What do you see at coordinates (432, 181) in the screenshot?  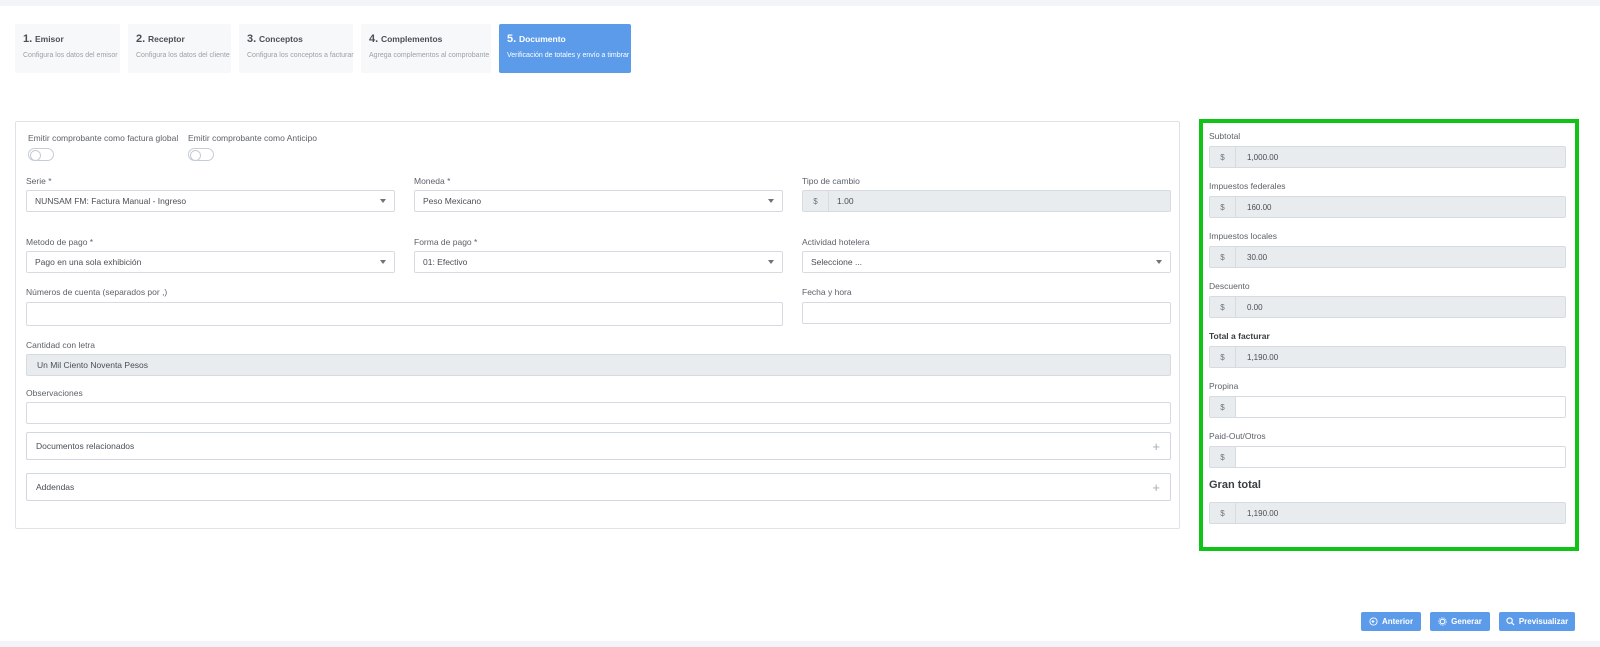 I see `moneda-label: Moneda *` at bounding box center [432, 181].